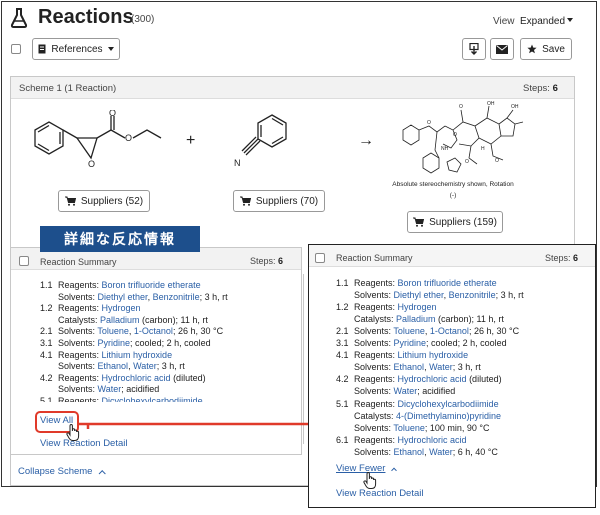 This screenshot has width=600, height=515. Describe the element at coordinates (55, 471) in the screenshot. I see `collapse-scheme-label: Collapse Scheme` at that location.